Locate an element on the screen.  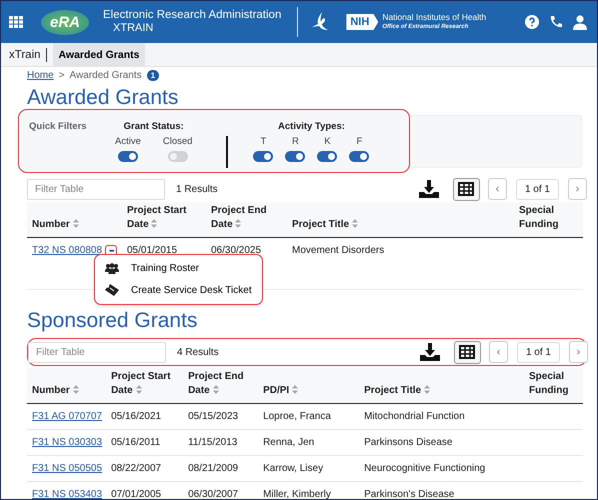
table-cell: 08/21/2009 is located at coordinates (213, 468).